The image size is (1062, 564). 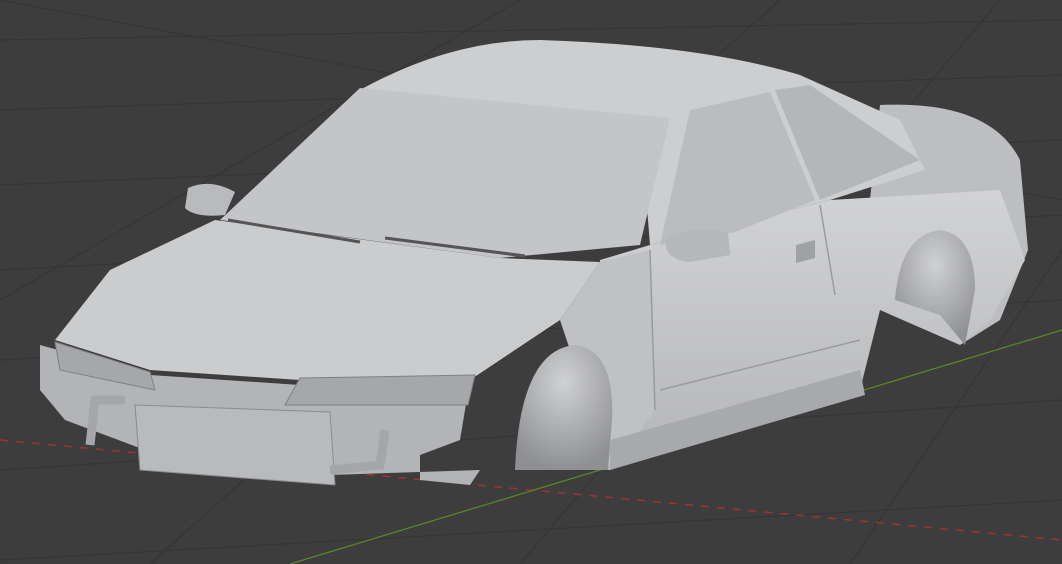 What do you see at coordinates (235, 445) in the screenshot?
I see `intercooler` at bounding box center [235, 445].